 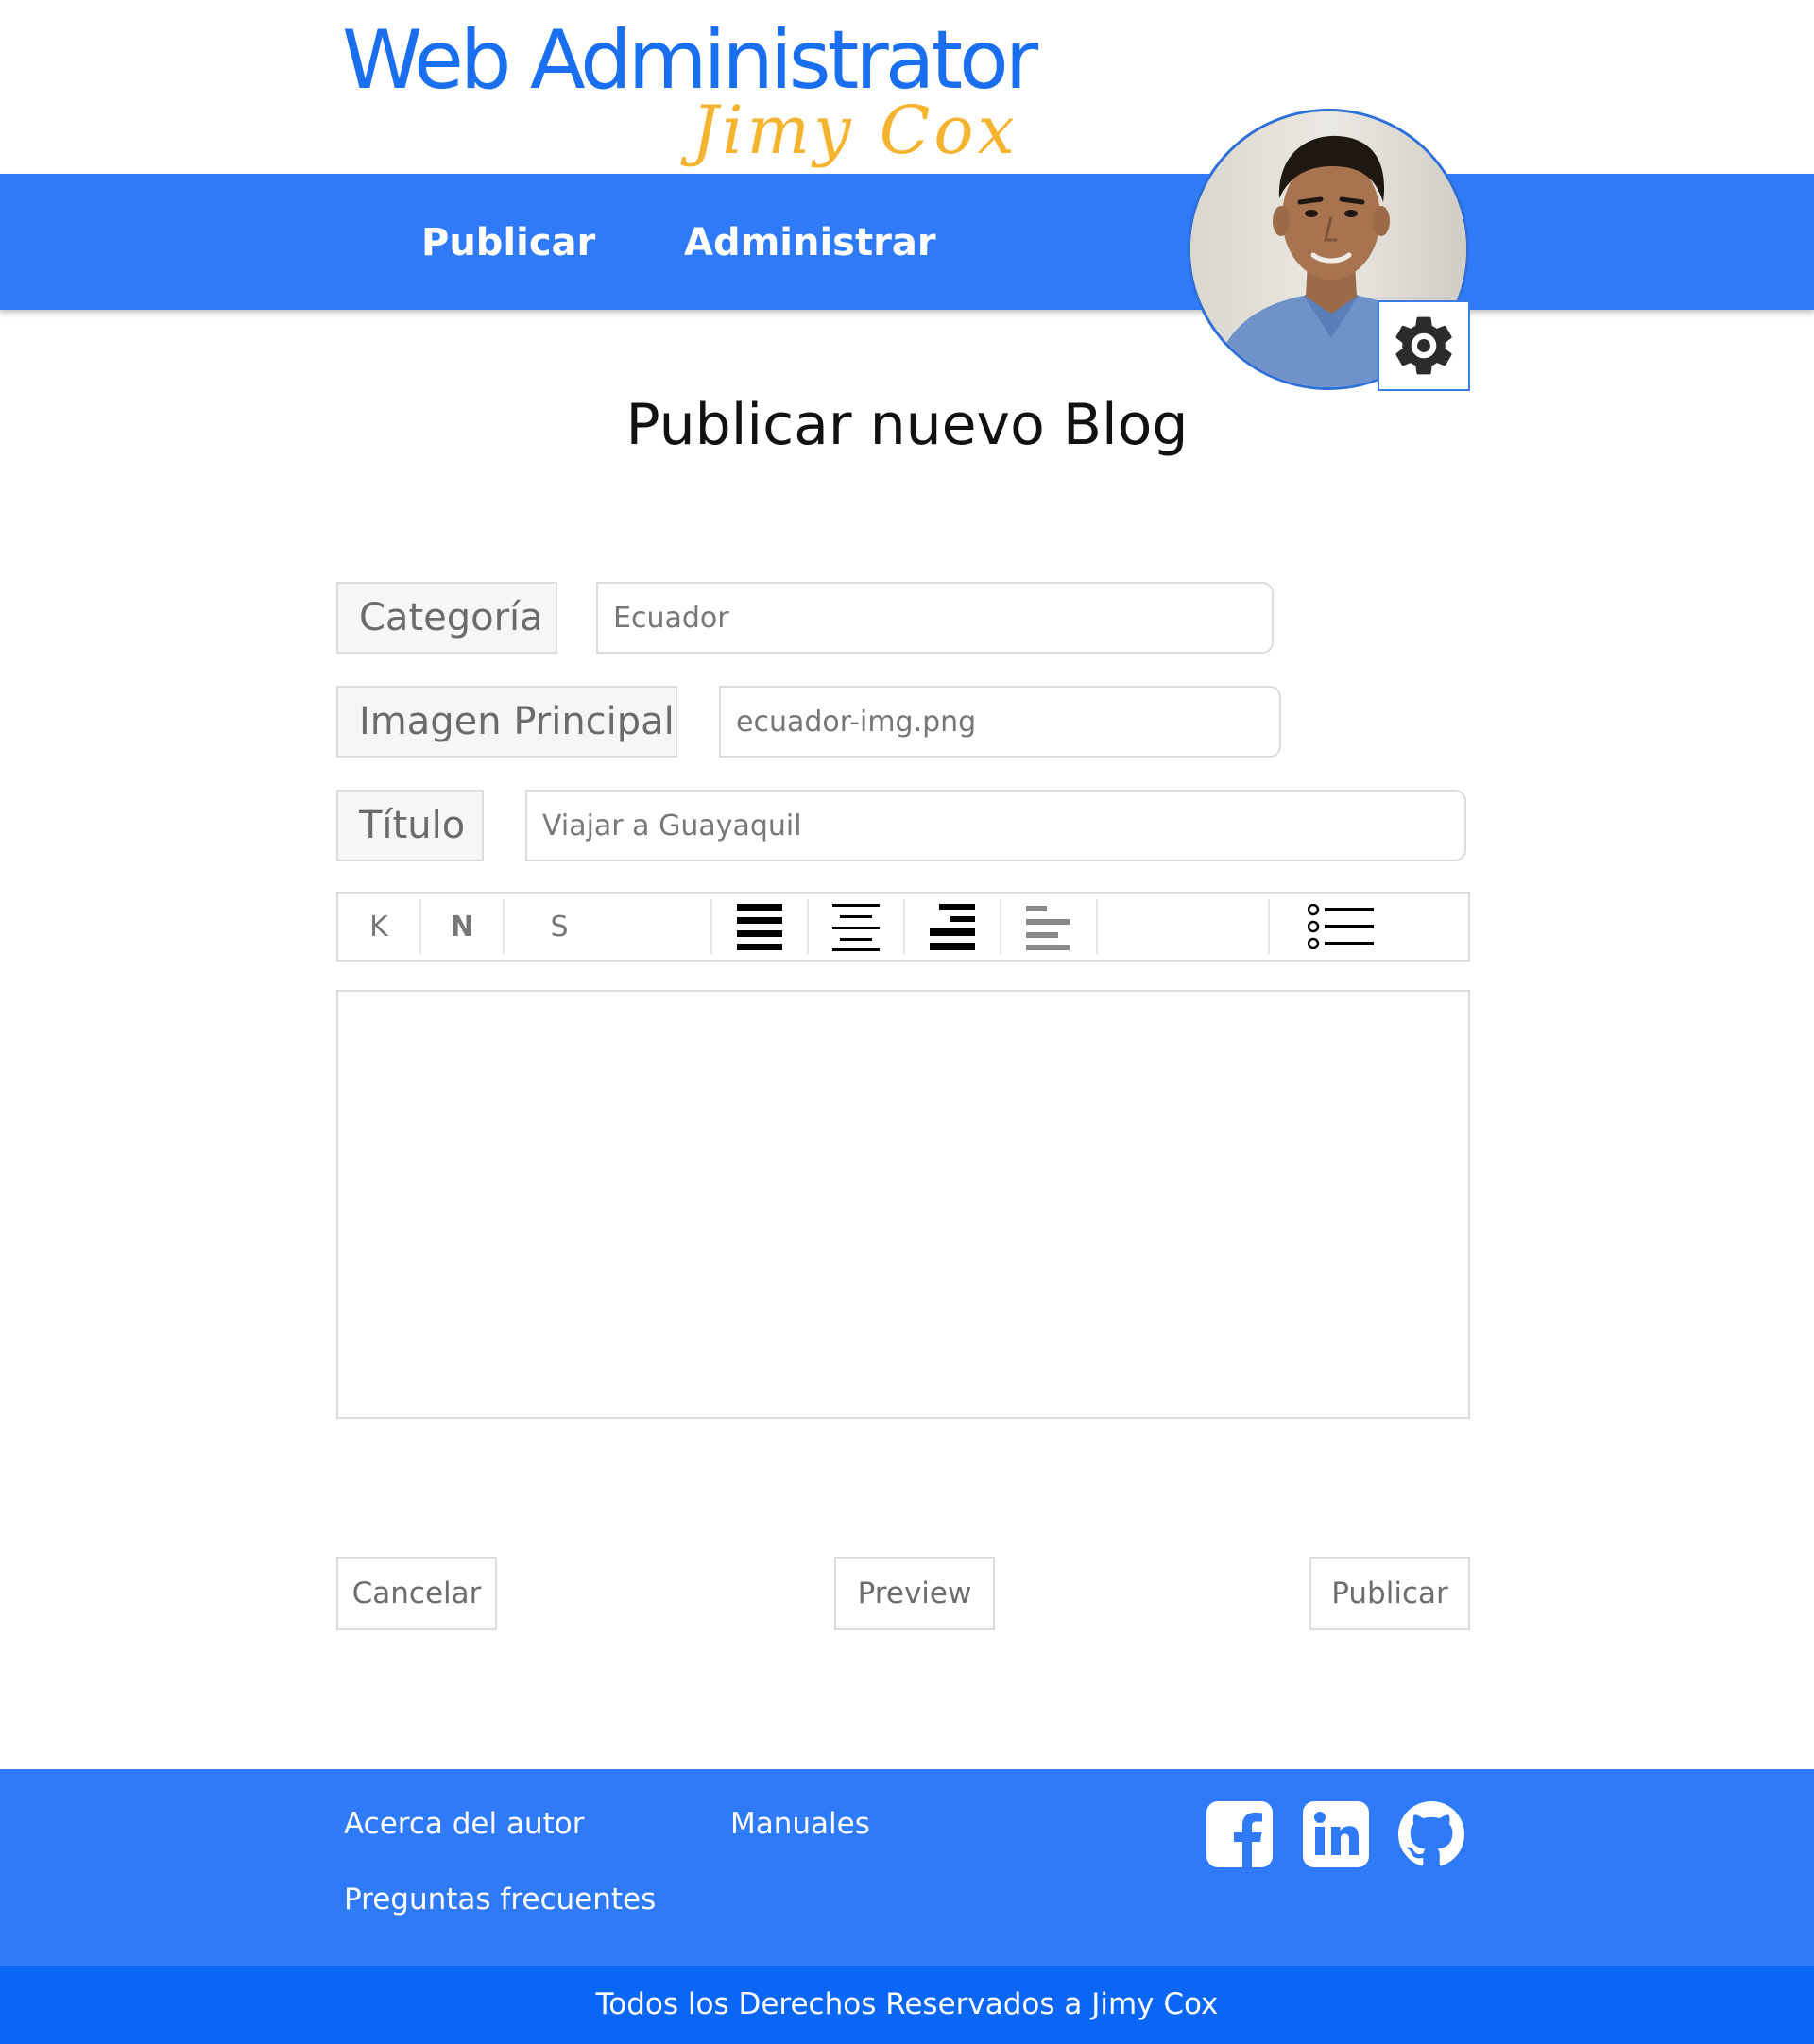 I want to click on align-center-button, so click(x=856, y=927).